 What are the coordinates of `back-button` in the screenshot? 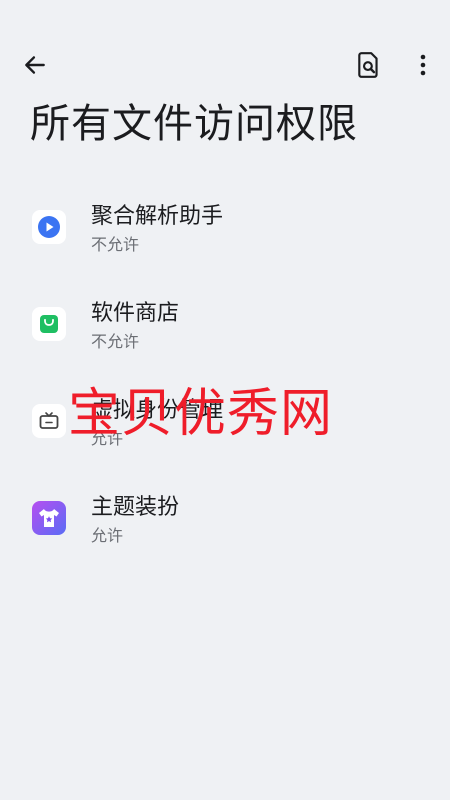 It's located at (35, 65).